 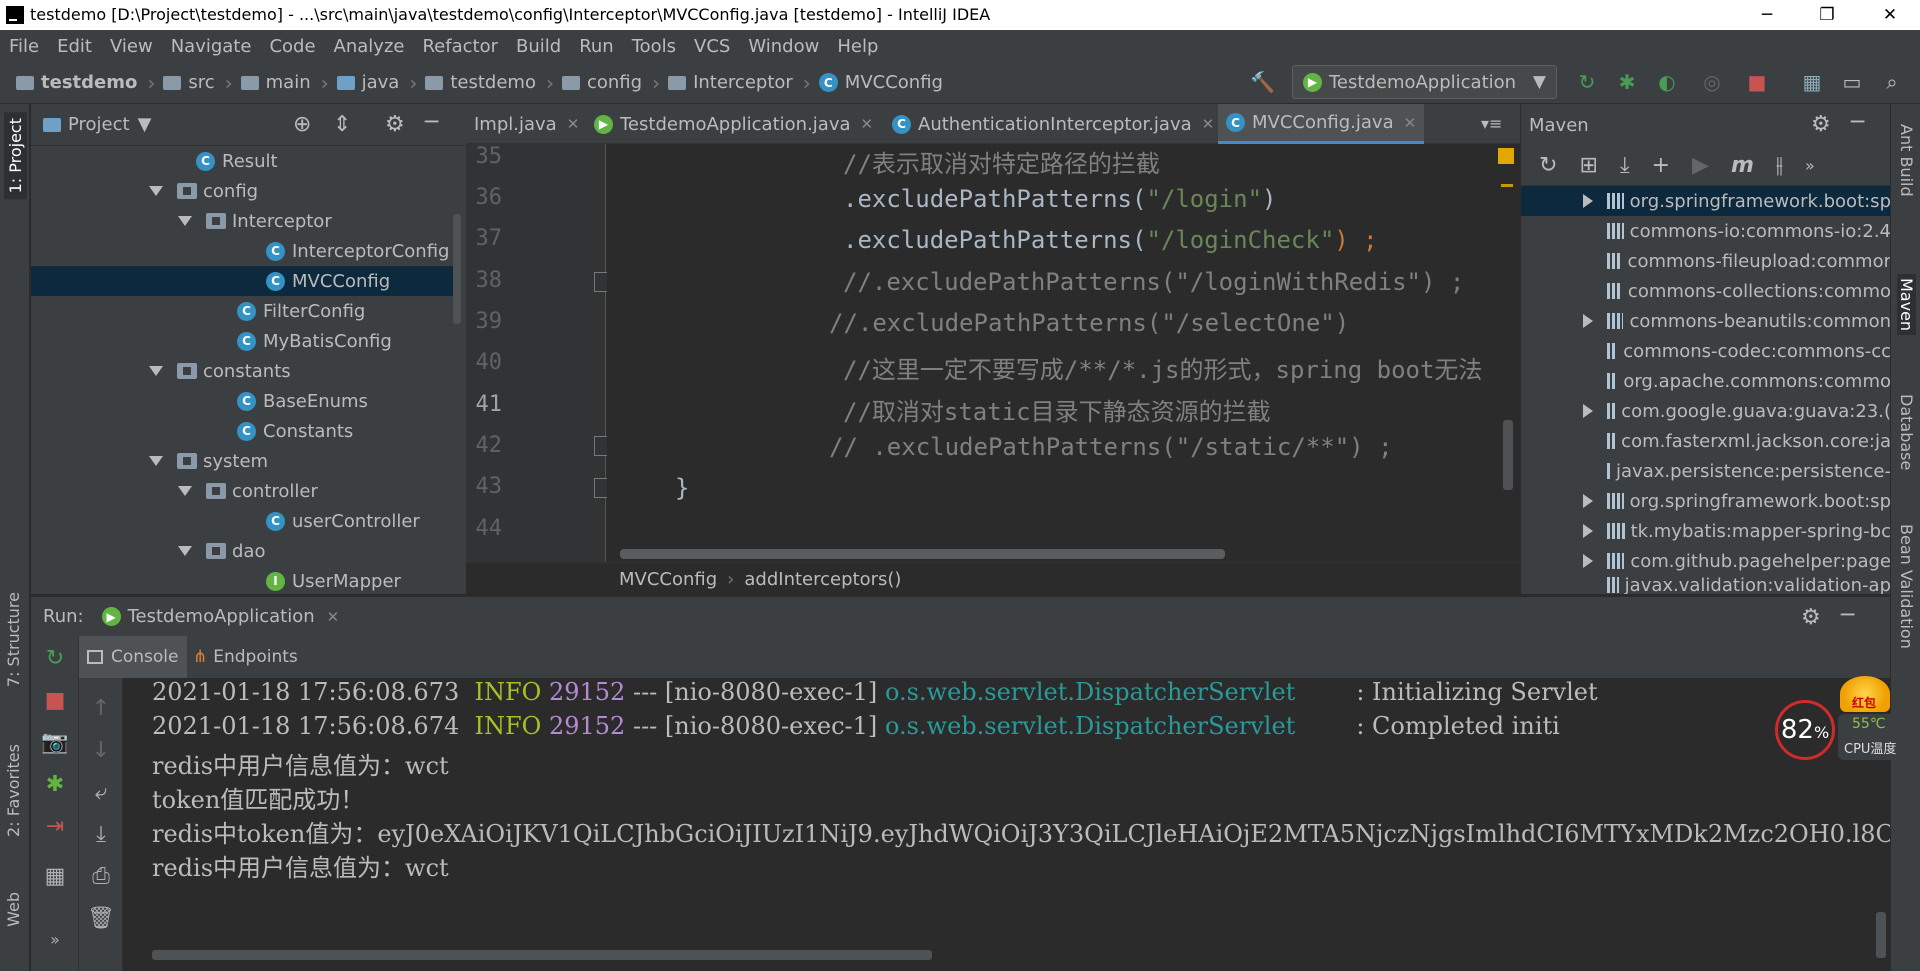 What do you see at coordinates (1892, 82) in the screenshot?
I see `search-icon: ⌕` at bounding box center [1892, 82].